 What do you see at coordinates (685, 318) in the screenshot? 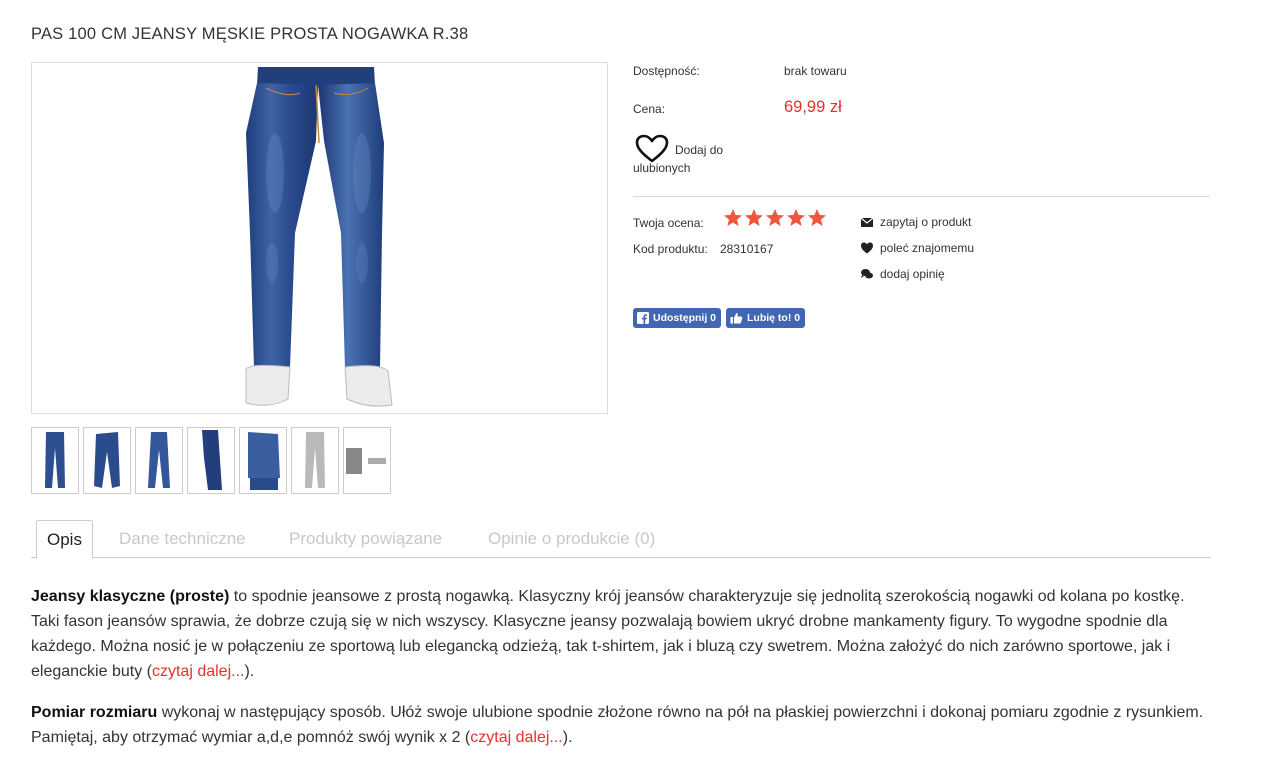
I see `share-label: Udostępnij 0` at bounding box center [685, 318].